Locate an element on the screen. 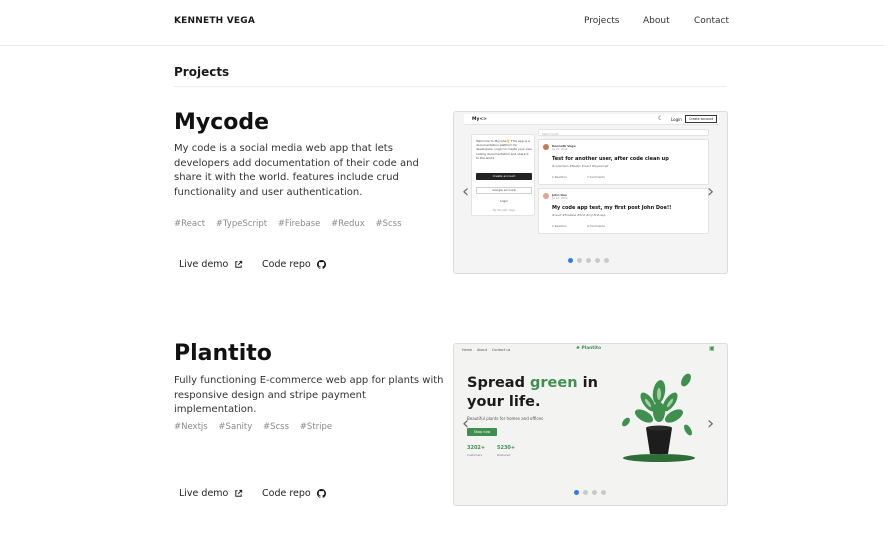 This screenshot has height=553, width=884. preview-create: Create account is located at coordinates (701, 119).